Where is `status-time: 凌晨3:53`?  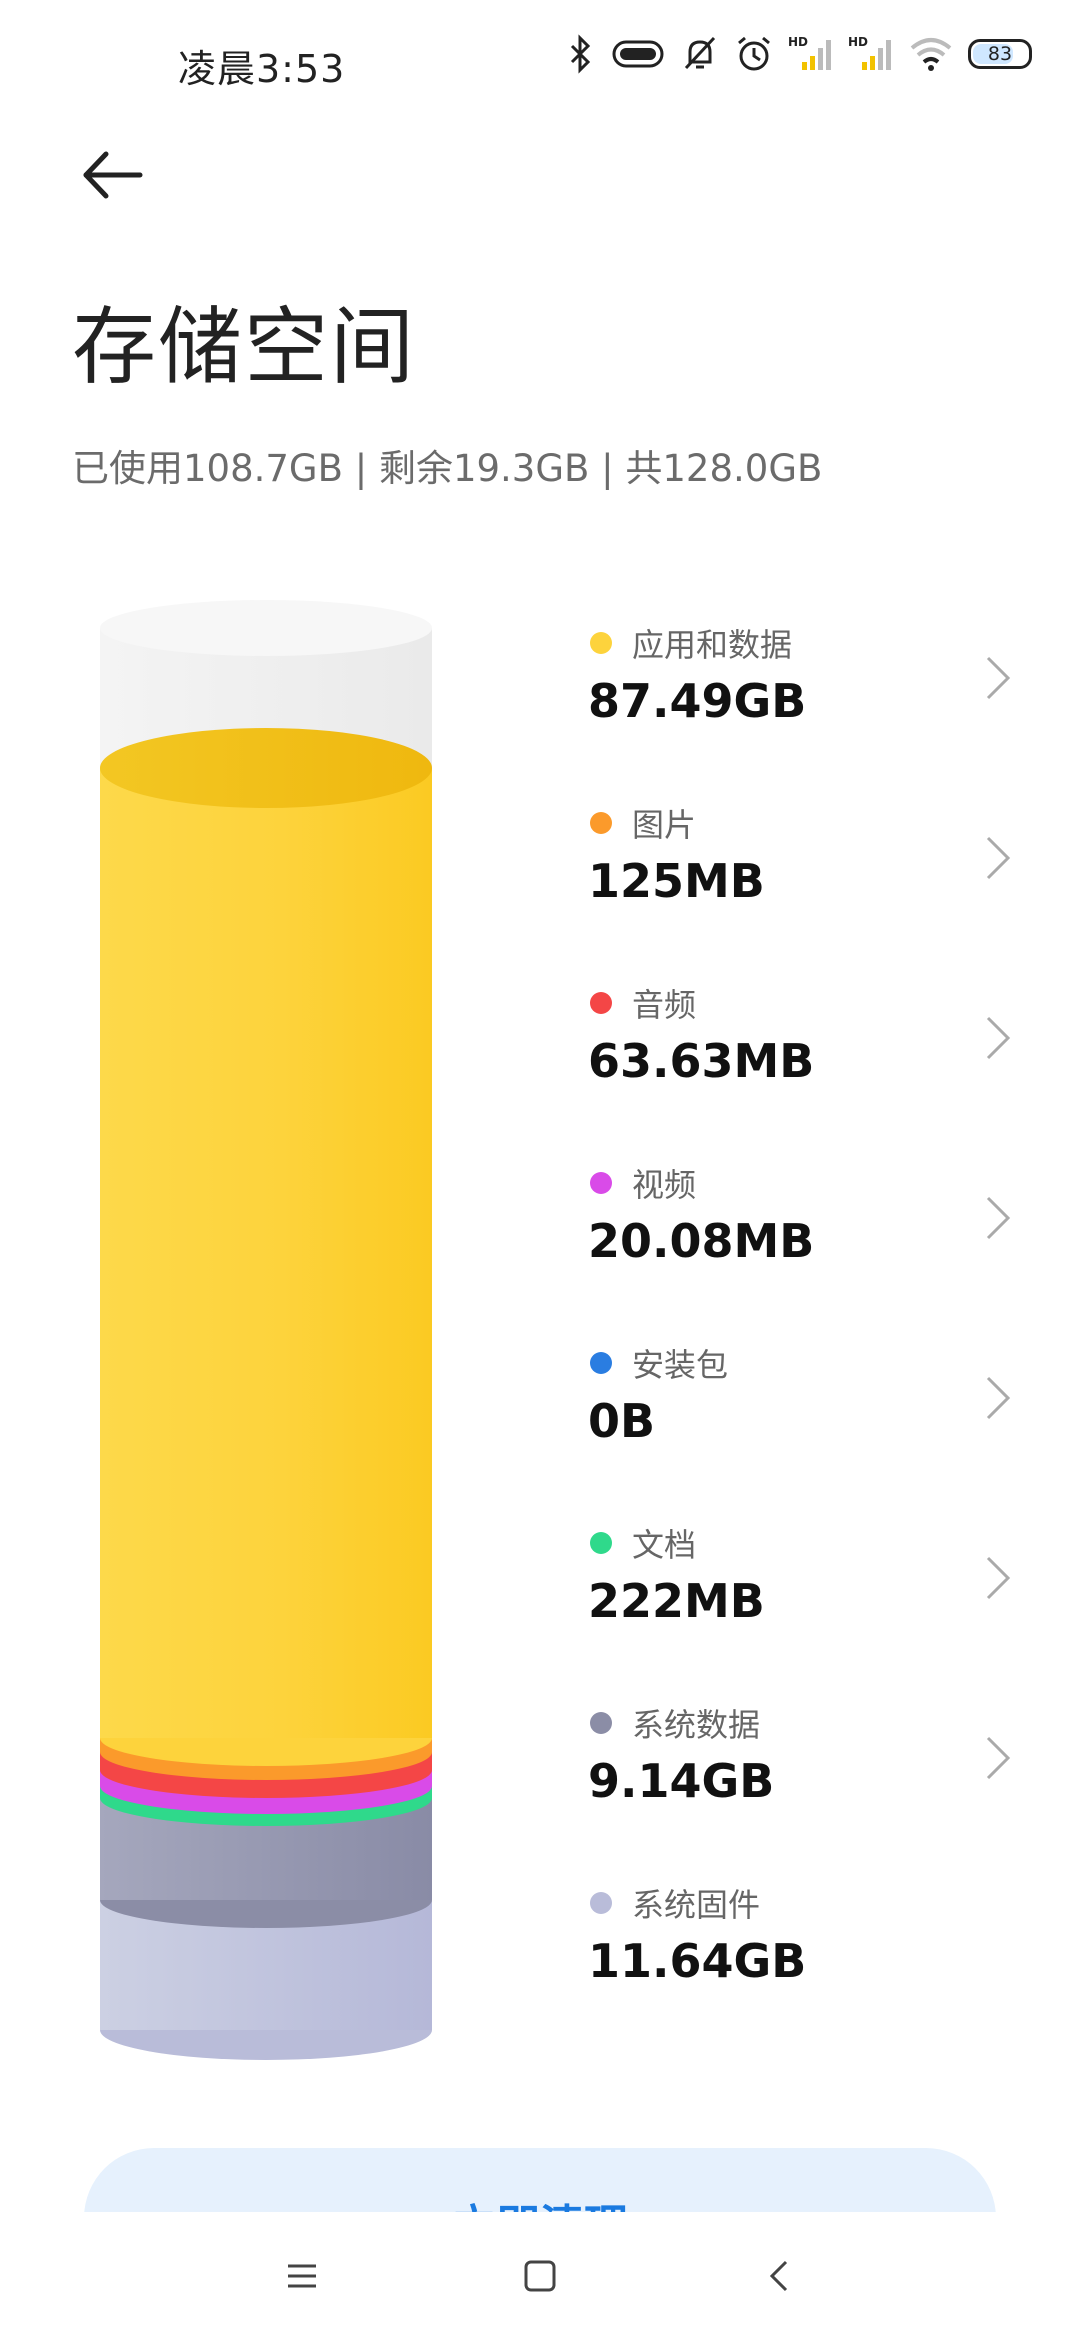
status-time: 凌晨3:53 is located at coordinates (262, 69).